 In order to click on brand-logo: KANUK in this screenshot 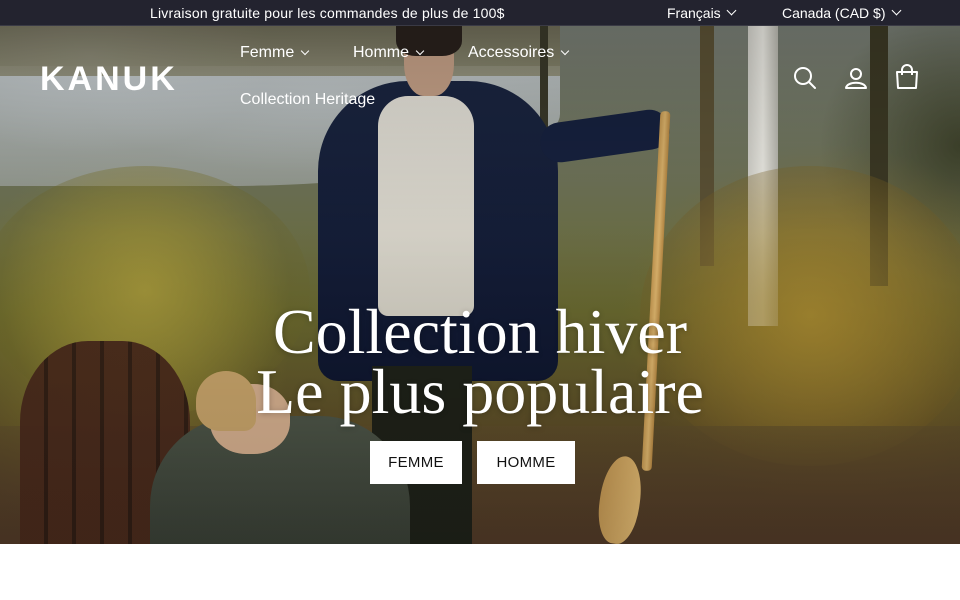, I will do `click(109, 79)`.